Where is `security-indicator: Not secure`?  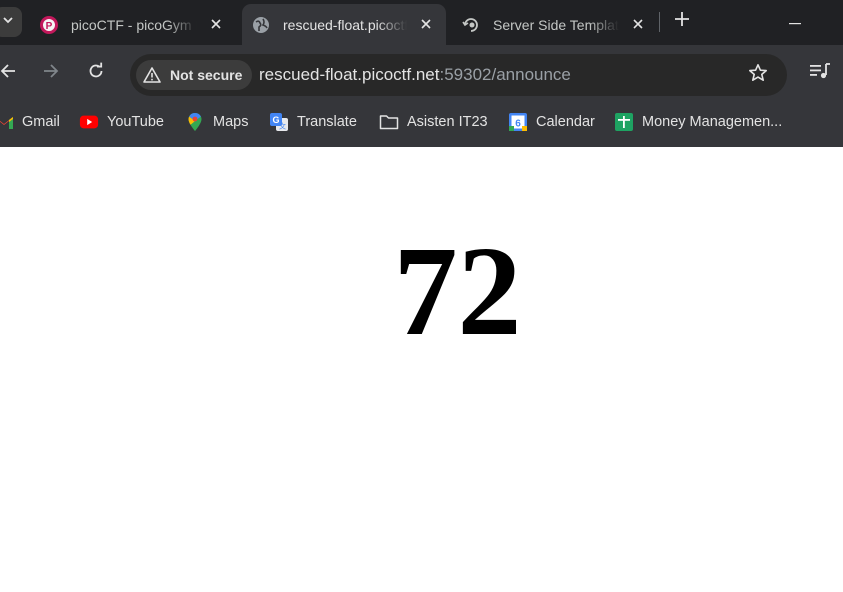
security-indicator: Not secure is located at coordinates (194, 75).